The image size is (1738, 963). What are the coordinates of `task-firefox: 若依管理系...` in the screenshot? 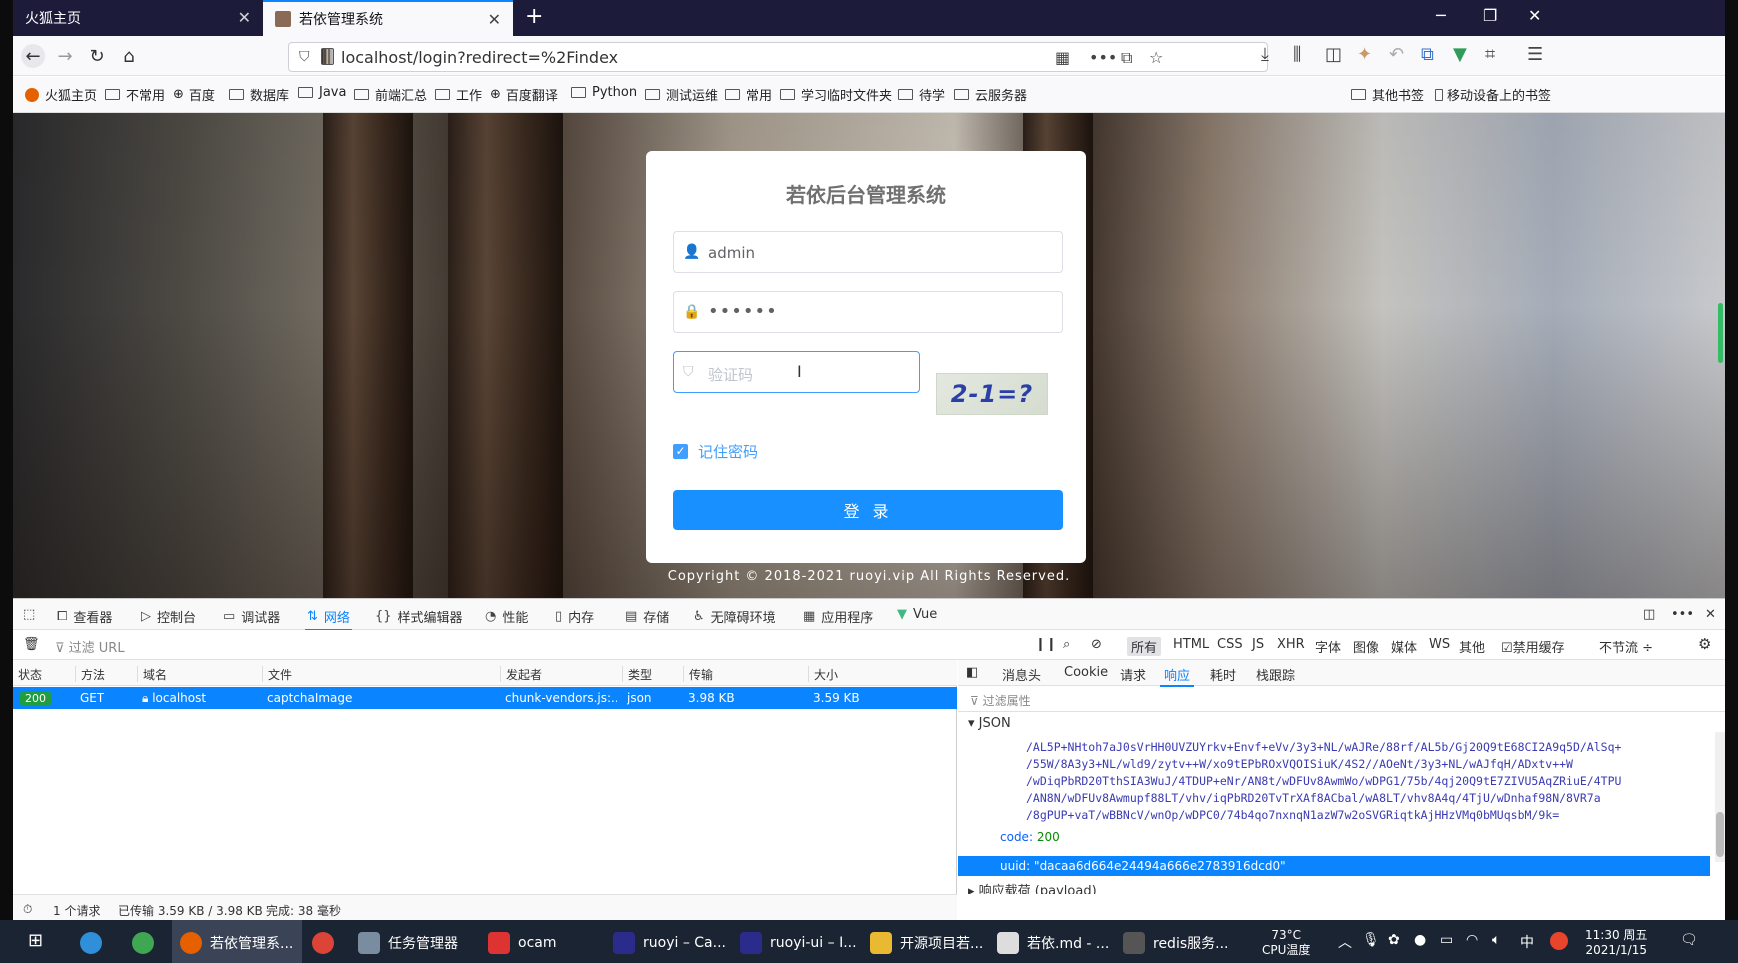 It's located at (236, 943).